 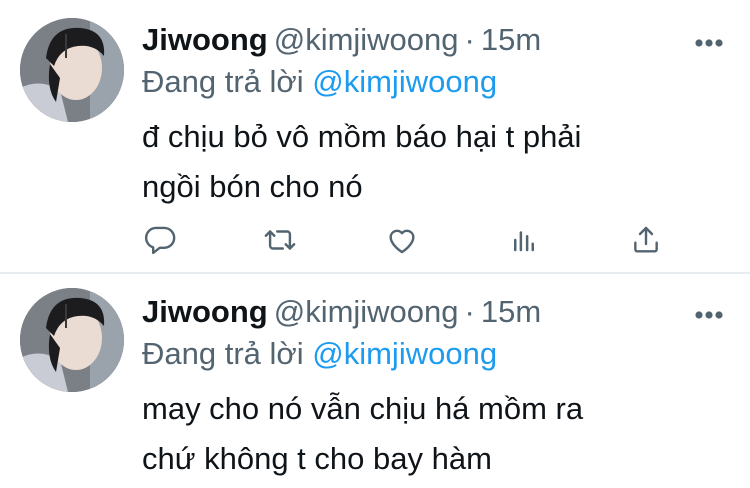 What do you see at coordinates (280, 240) in the screenshot?
I see `retweet-icon` at bounding box center [280, 240].